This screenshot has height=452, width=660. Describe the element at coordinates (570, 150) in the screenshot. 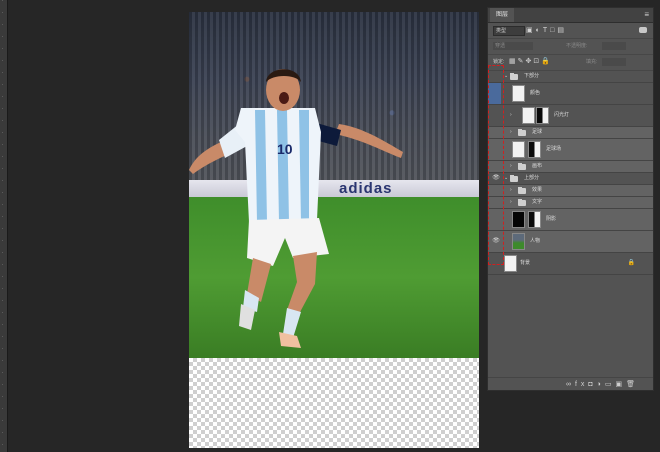

I see `layer-pitch: 足球场` at that location.